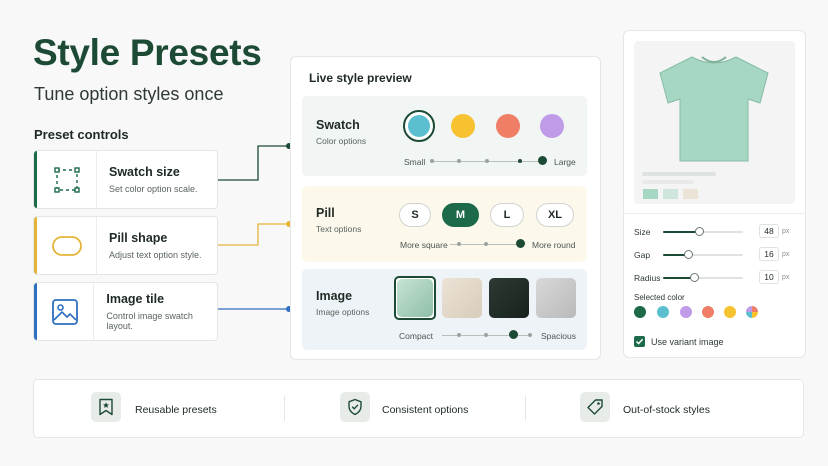 The height and width of the screenshot is (466, 828). Describe the element at coordinates (415, 162) in the screenshot. I see `swatch-slider-min: Small` at that location.